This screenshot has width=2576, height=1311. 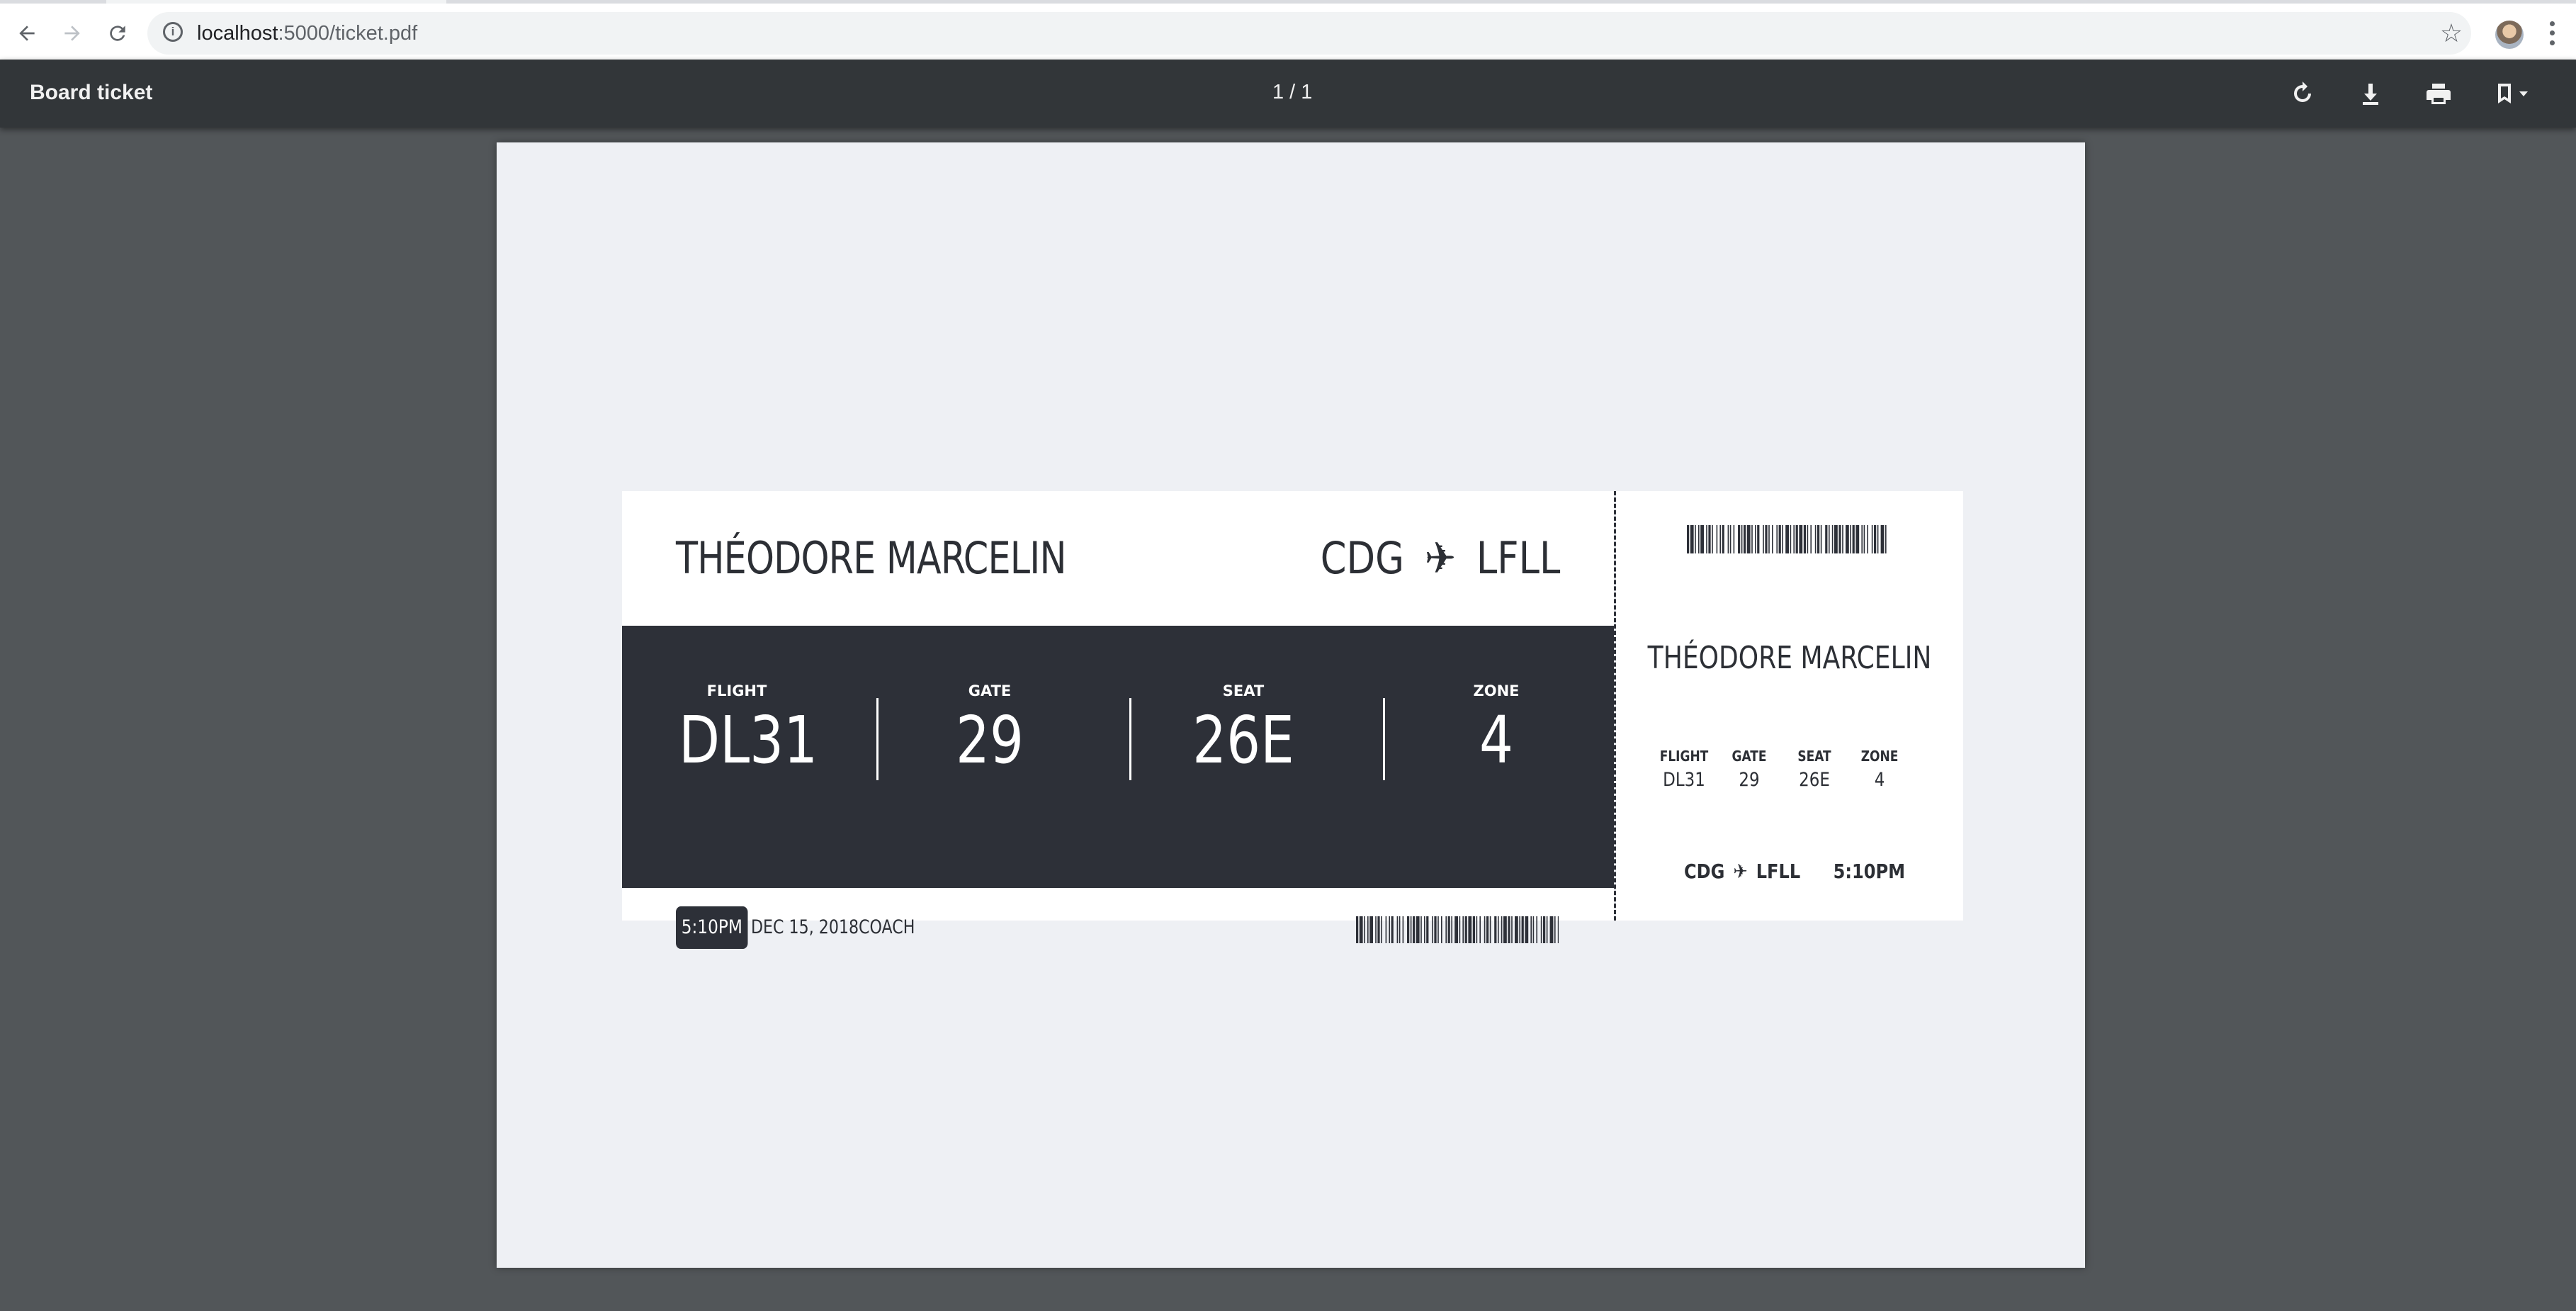 What do you see at coordinates (1309, 33) in the screenshot?
I see `address-bar: i localhost:5000/ticket.pdf` at bounding box center [1309, 33].